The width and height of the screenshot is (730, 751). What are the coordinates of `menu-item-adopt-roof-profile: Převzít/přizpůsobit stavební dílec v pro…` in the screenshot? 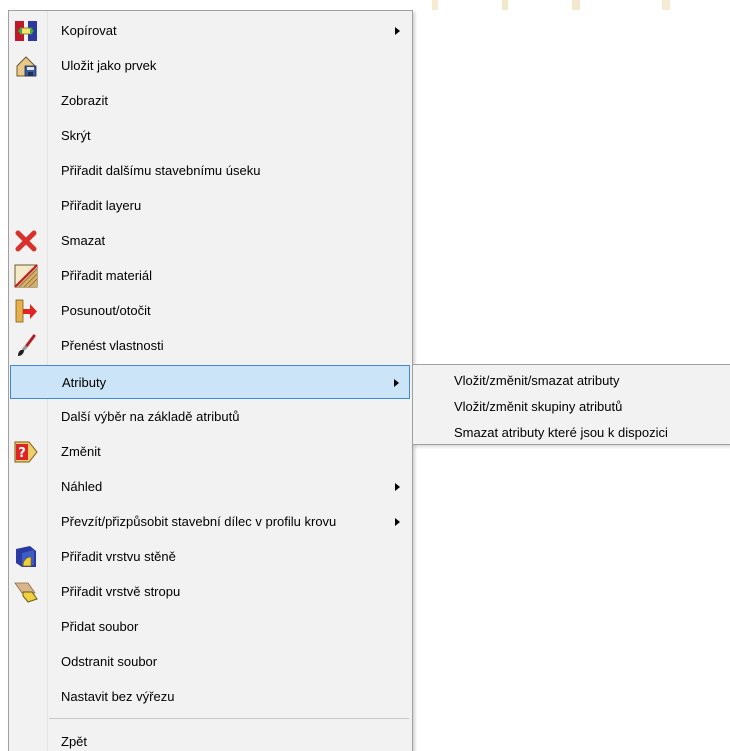 It's located at (210, 521).